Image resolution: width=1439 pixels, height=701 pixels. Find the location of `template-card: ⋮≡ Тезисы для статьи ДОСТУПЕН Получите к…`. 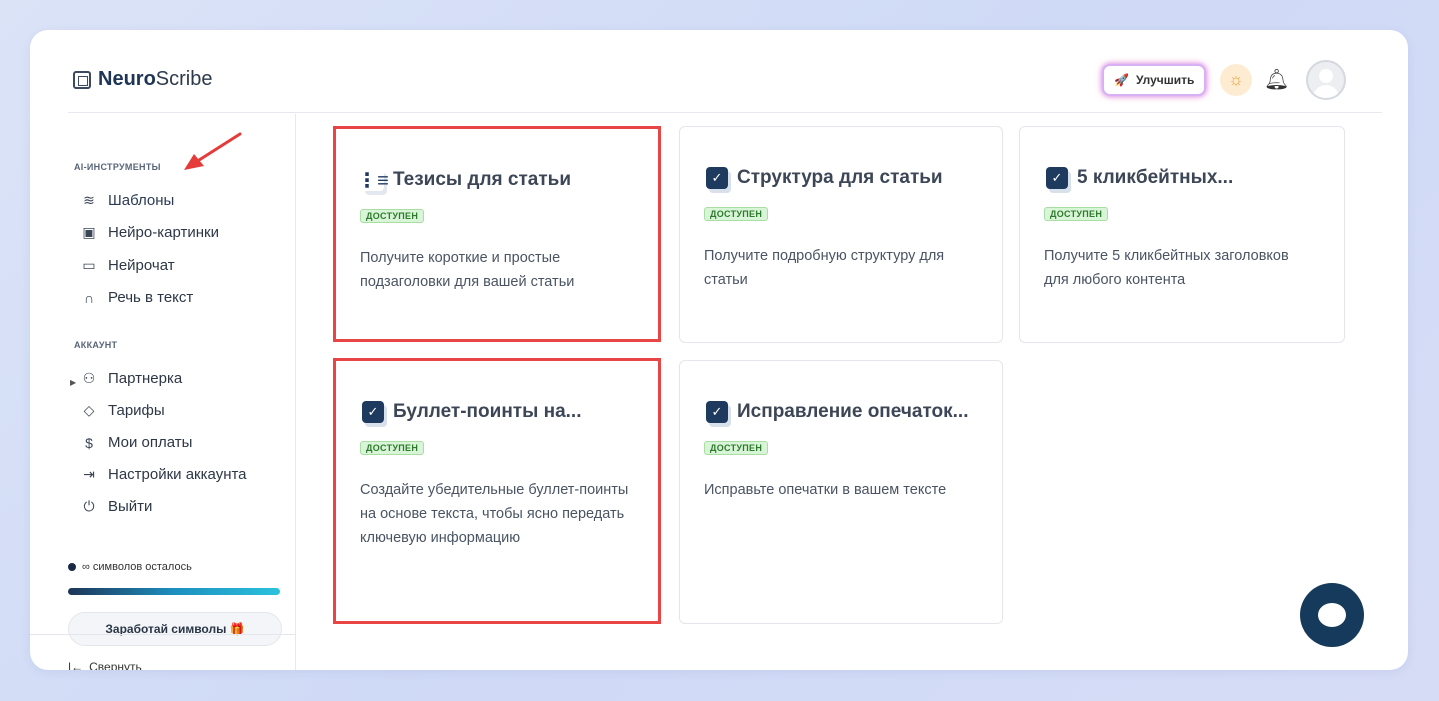

template-card: ⋮≡ Тезисы для статьи ДОСТУПЕН Получите к… is located at coordinates (497, 234).